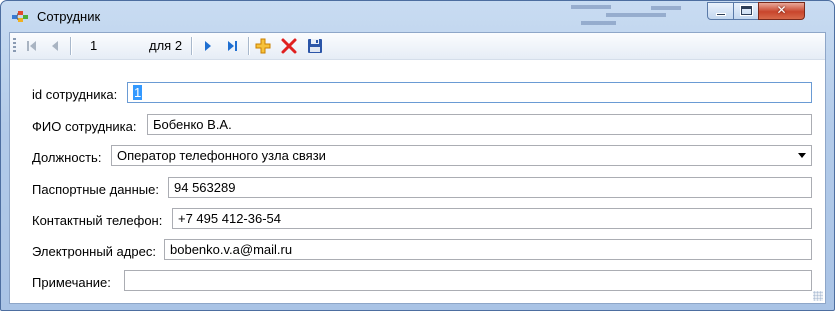 The image size is (837, 313). What do you see at coordinates (69, 16) in the screenshot?
I see `window-title: Сотрудник` at bounding box center [69, 16].